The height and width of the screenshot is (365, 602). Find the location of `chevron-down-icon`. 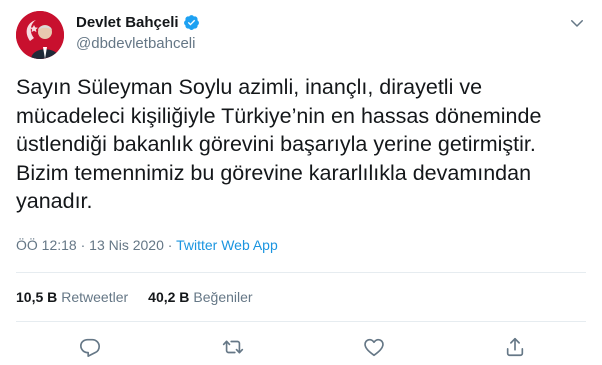

chevron-down-icon is located at coordinates (577, 23).